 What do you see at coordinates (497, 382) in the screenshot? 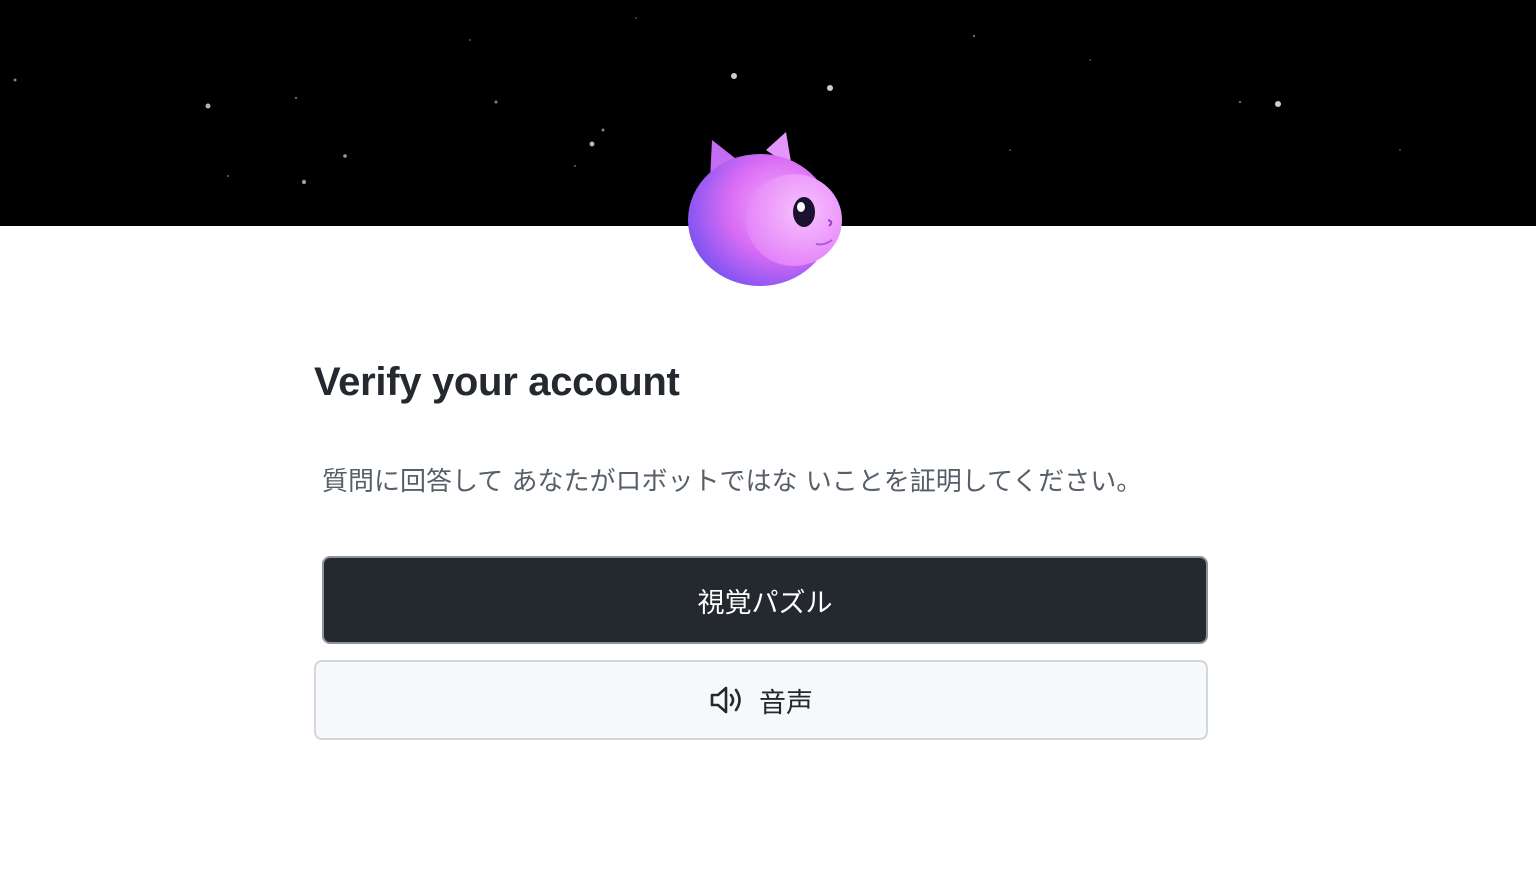
I see `page-title: Verify your account` at bounding box center [497, 382].